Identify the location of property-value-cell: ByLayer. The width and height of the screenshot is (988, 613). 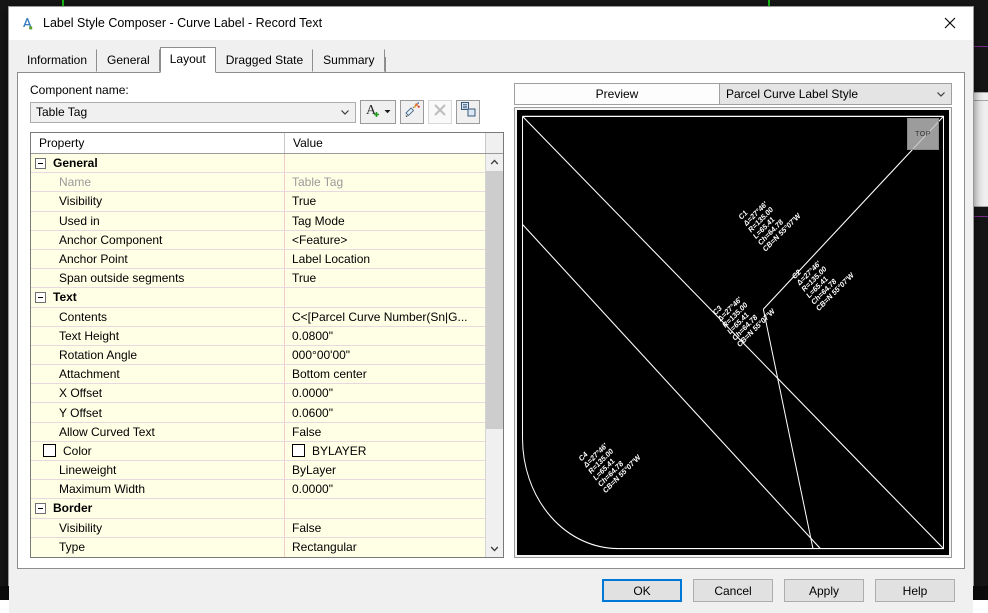
(385, 470).